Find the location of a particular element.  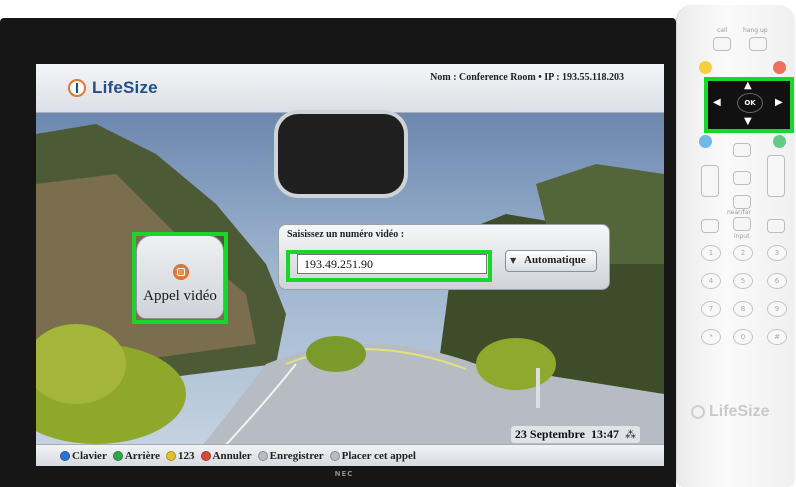

call-mode-select: ▼ Automatique is located at coordinates (551, 261).